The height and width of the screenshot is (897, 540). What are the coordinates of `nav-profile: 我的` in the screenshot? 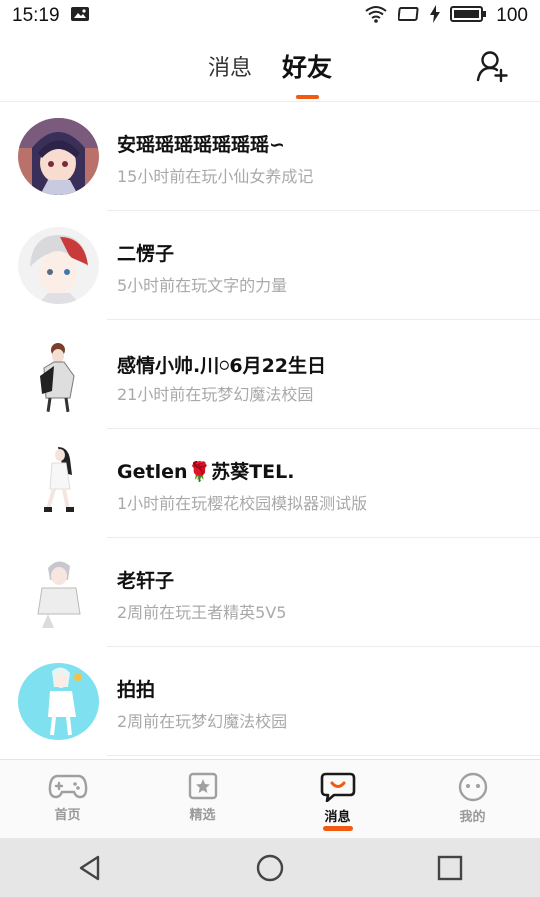 It's located at (472, 799).